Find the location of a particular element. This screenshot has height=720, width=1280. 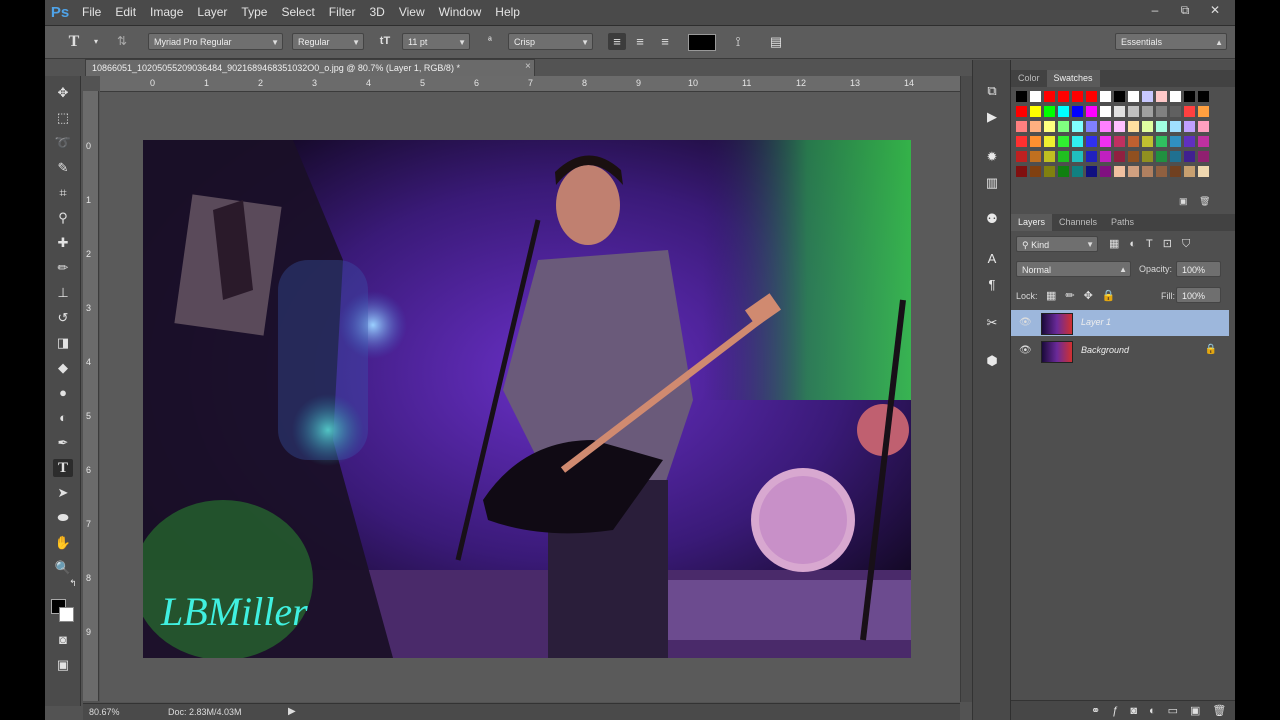

restore-icon: ⧉ is located at coordinates (1185, 10).